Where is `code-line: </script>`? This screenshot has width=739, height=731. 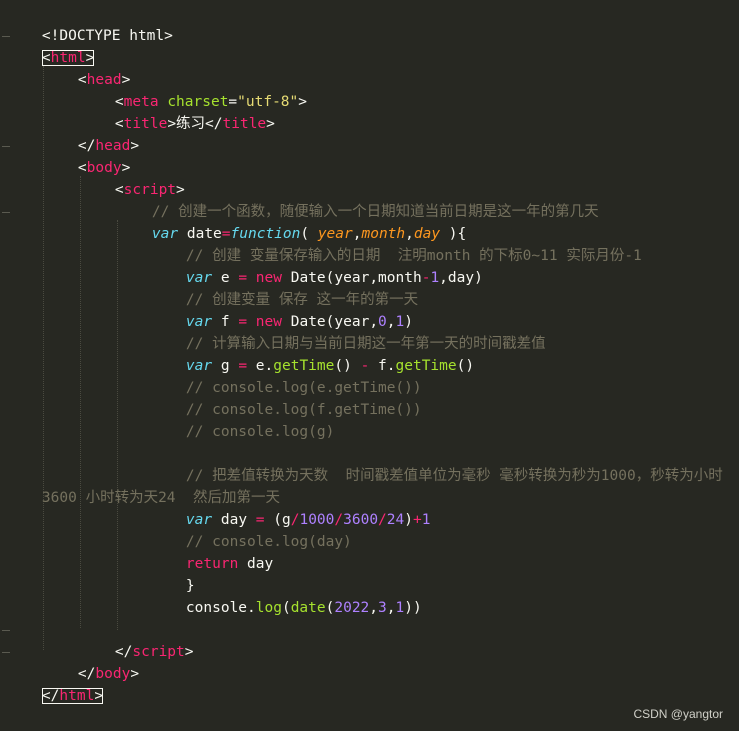 code-line: </script> is located at coordinates (154, 652).